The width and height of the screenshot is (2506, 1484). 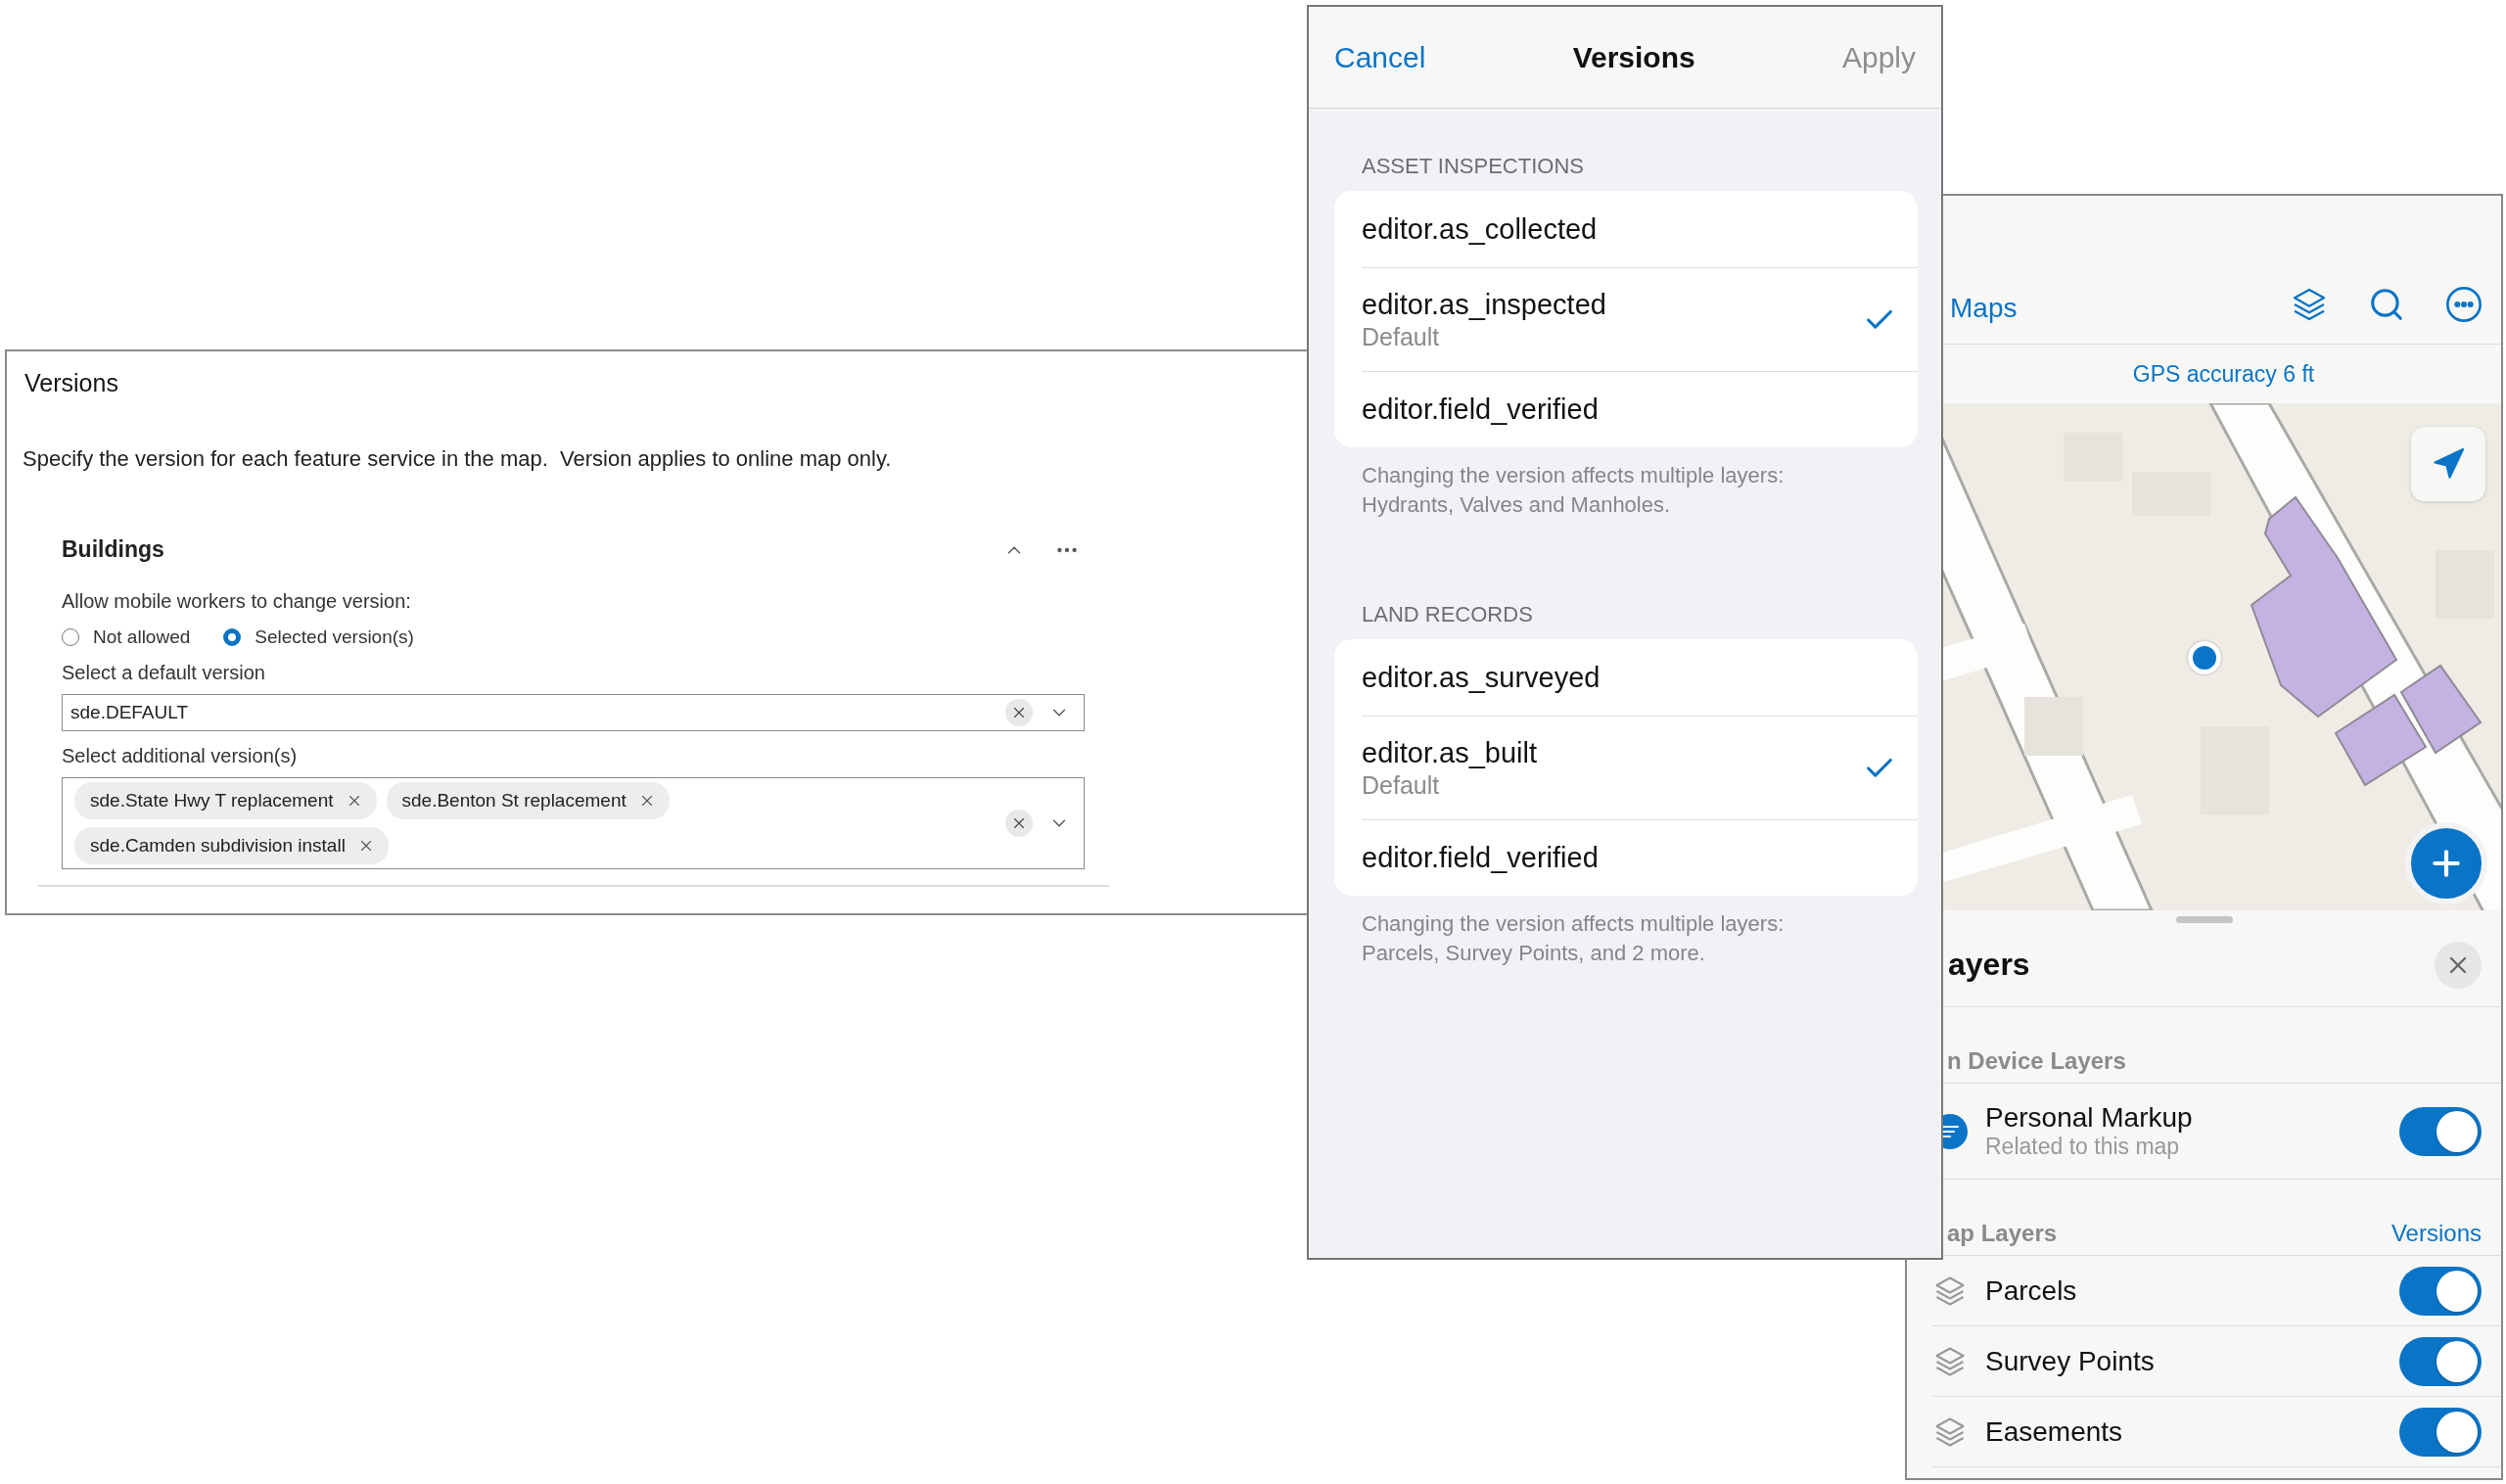 I want to click on group-header: n Device Layers, so click(x=2036, y=1061).